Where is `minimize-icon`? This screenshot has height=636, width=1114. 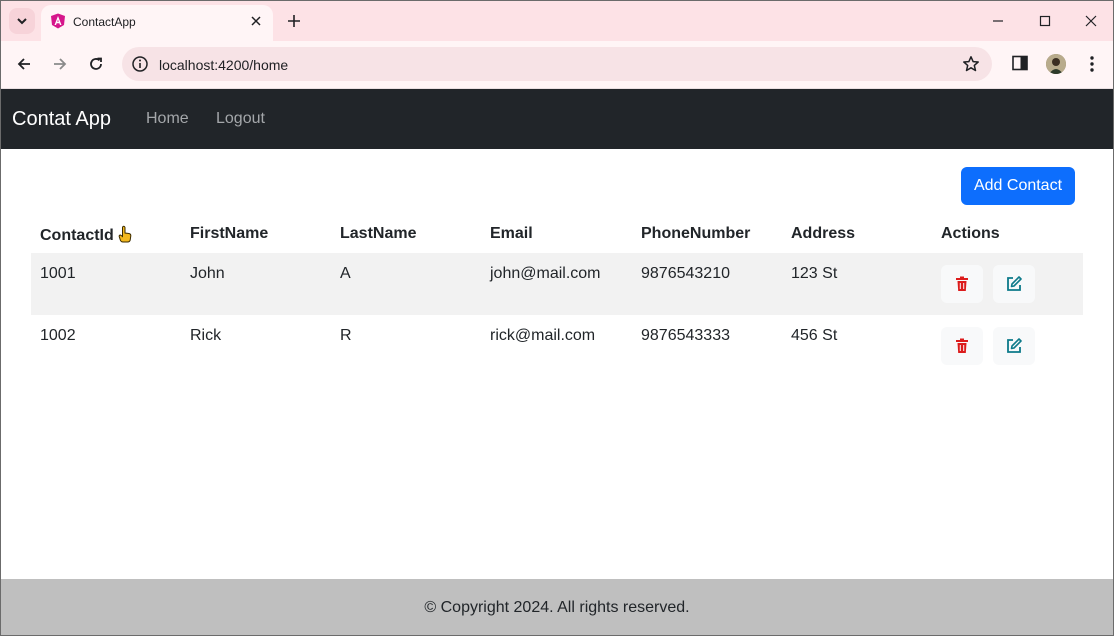
minimize-icon is located at coordinates (998, 21).